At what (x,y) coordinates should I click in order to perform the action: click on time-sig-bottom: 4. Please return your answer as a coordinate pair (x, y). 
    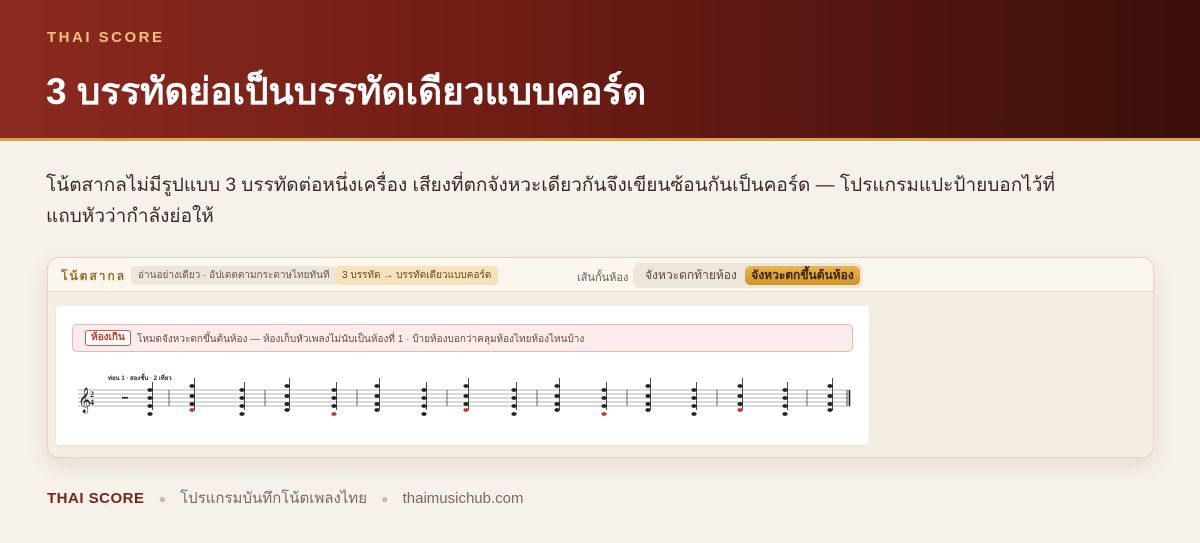
    Looking at the image, I should click on (92, 402).